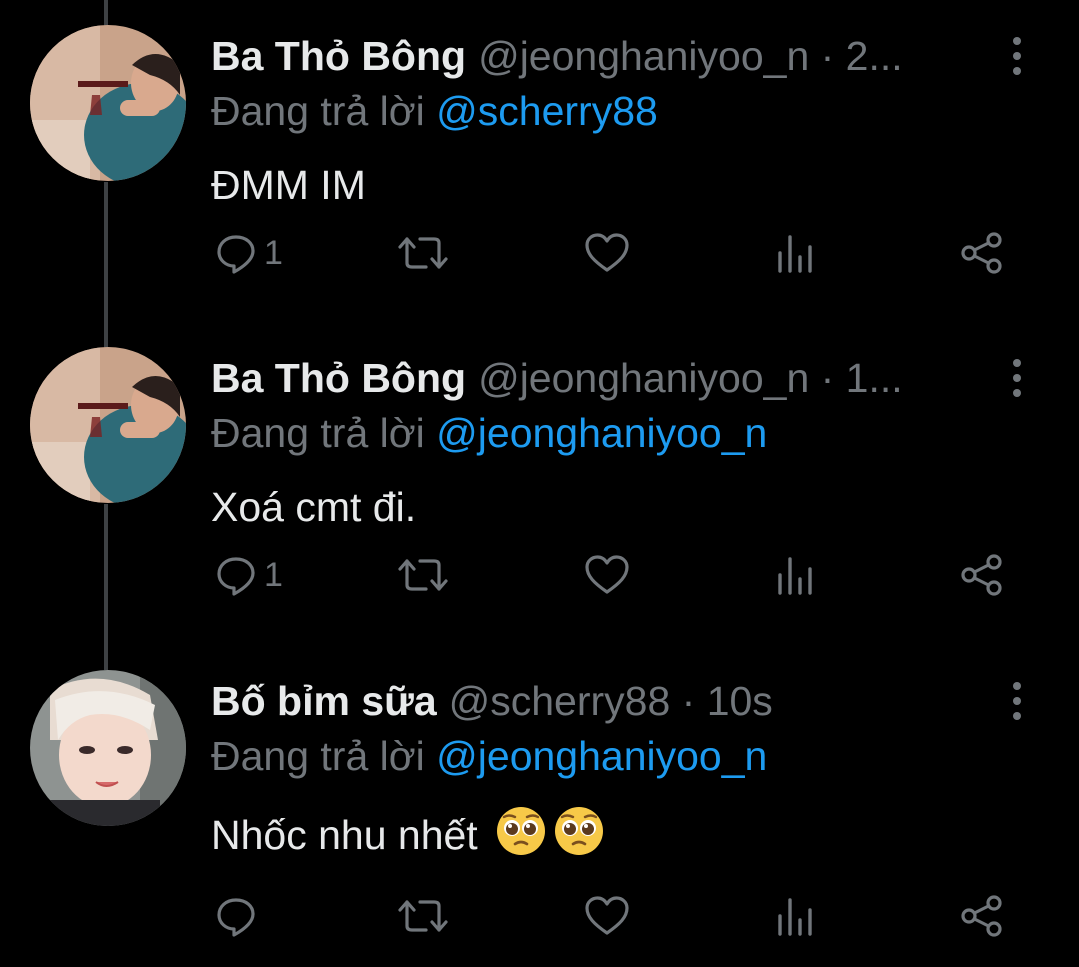 The width and height of the screenshot is (1079, 967). Describe the element at coordinates (324, 701) in the screenshot. I see `display-name: Bố bỉm sữa` at that location.